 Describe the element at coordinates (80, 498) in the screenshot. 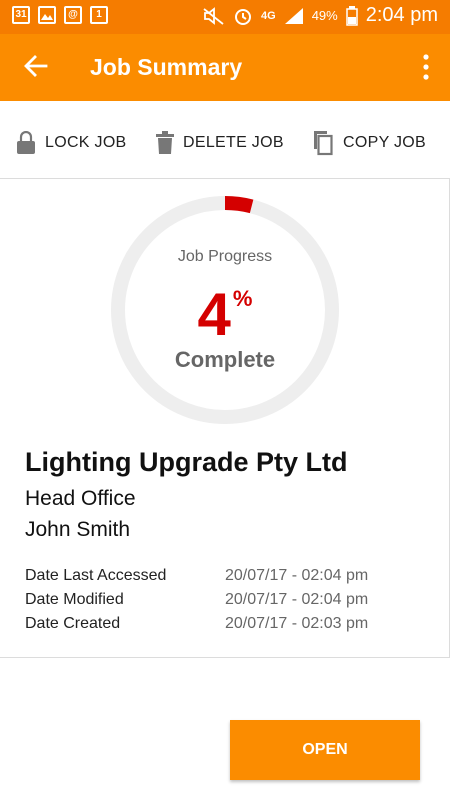

I see `site-name: Head Office` at that location.